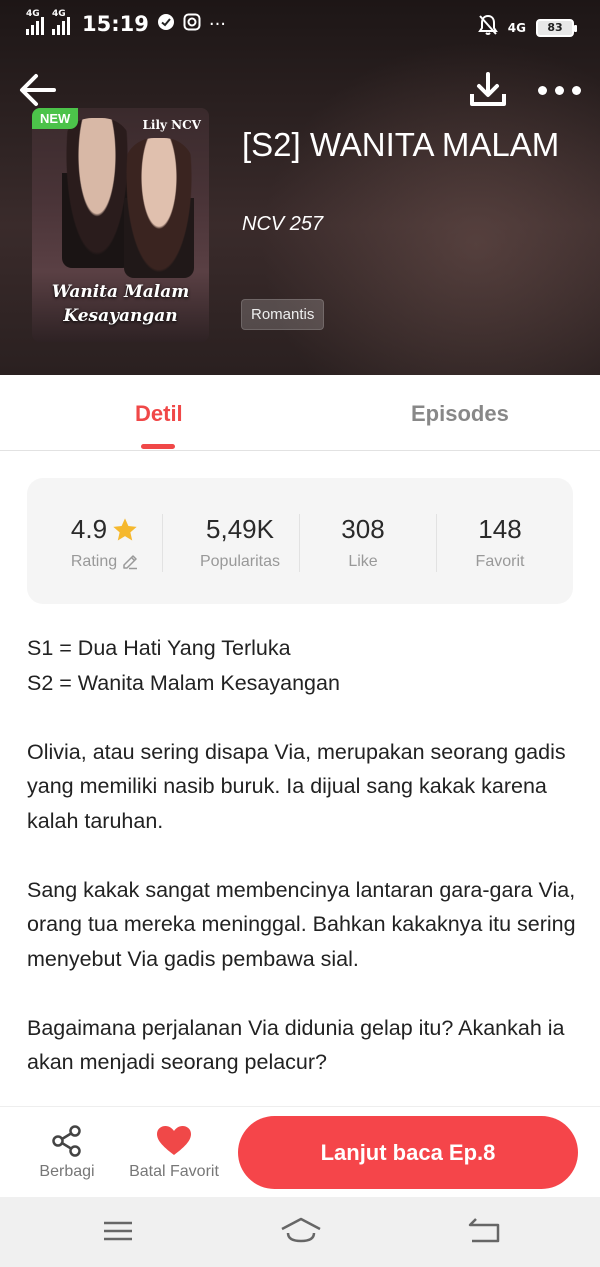  I want to click on tab-episodes: Episodes, so click(460, 414).